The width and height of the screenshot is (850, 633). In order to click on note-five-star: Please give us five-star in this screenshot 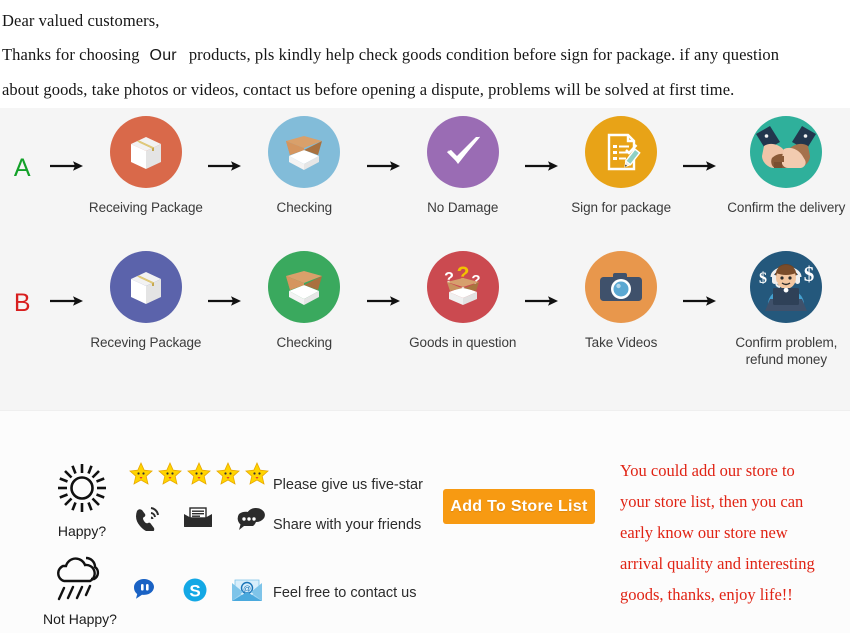, I will do `click(348, 485)`.